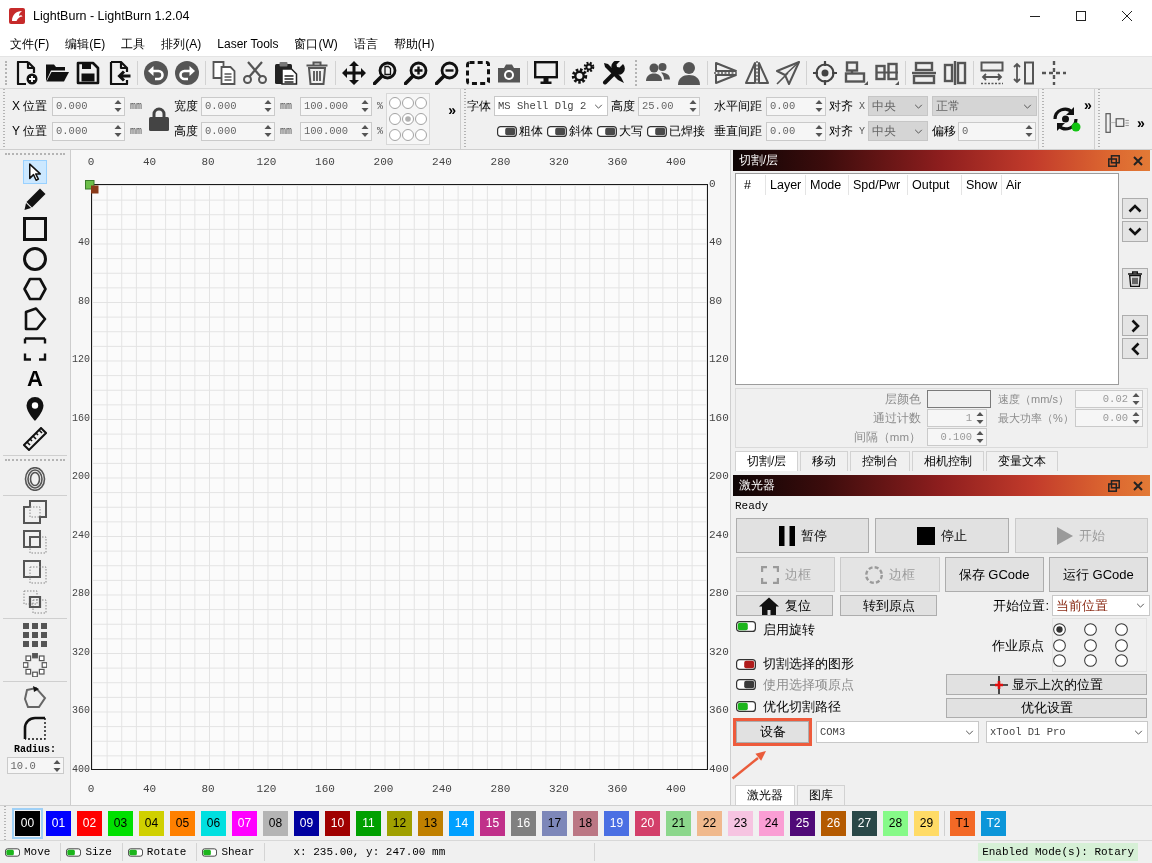 Image resolution: width=1152 pixels, height=863 pixels. Describe the element at coordinates (316, 44) in the screenshot. I see `menu-item: 窗口(W)` at that location.